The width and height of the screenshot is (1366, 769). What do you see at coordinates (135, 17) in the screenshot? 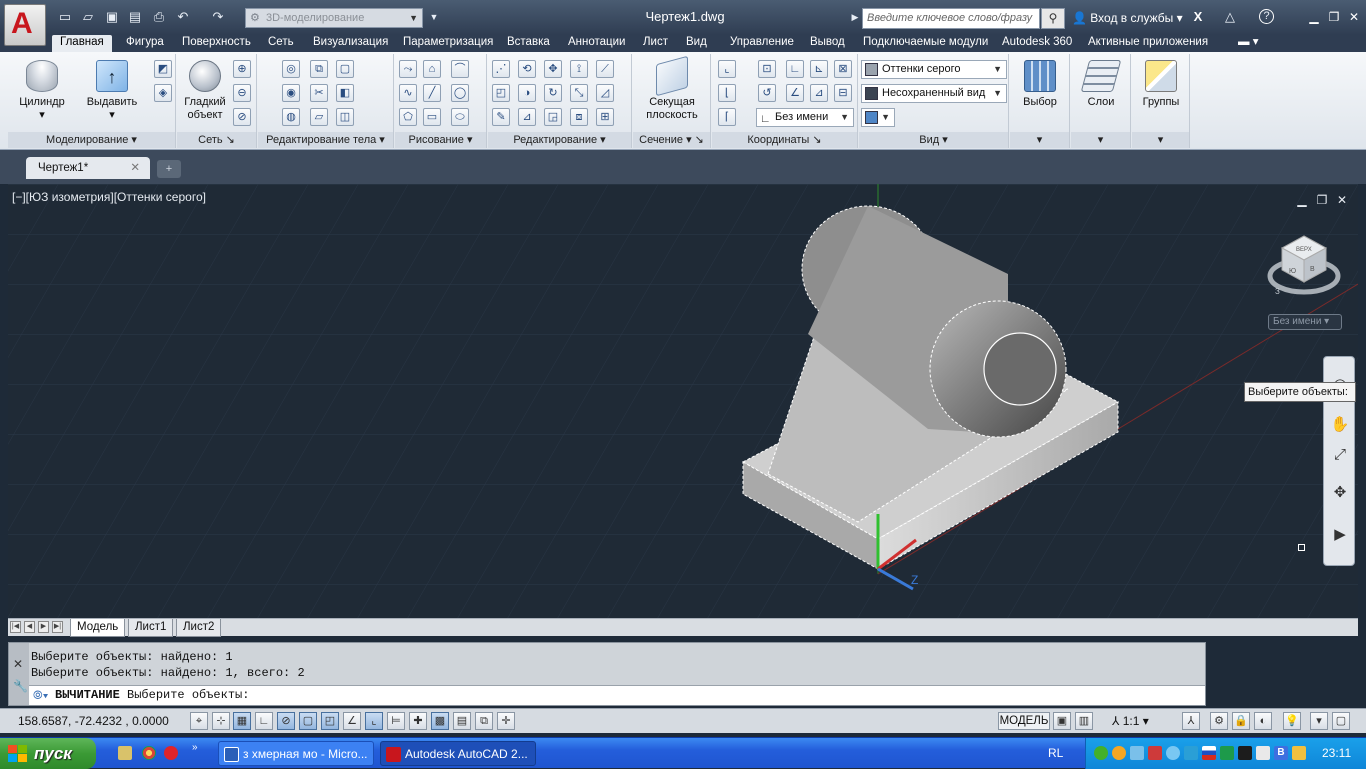
I see `save-as-icon: ▤` at bounding box center [135, 17].